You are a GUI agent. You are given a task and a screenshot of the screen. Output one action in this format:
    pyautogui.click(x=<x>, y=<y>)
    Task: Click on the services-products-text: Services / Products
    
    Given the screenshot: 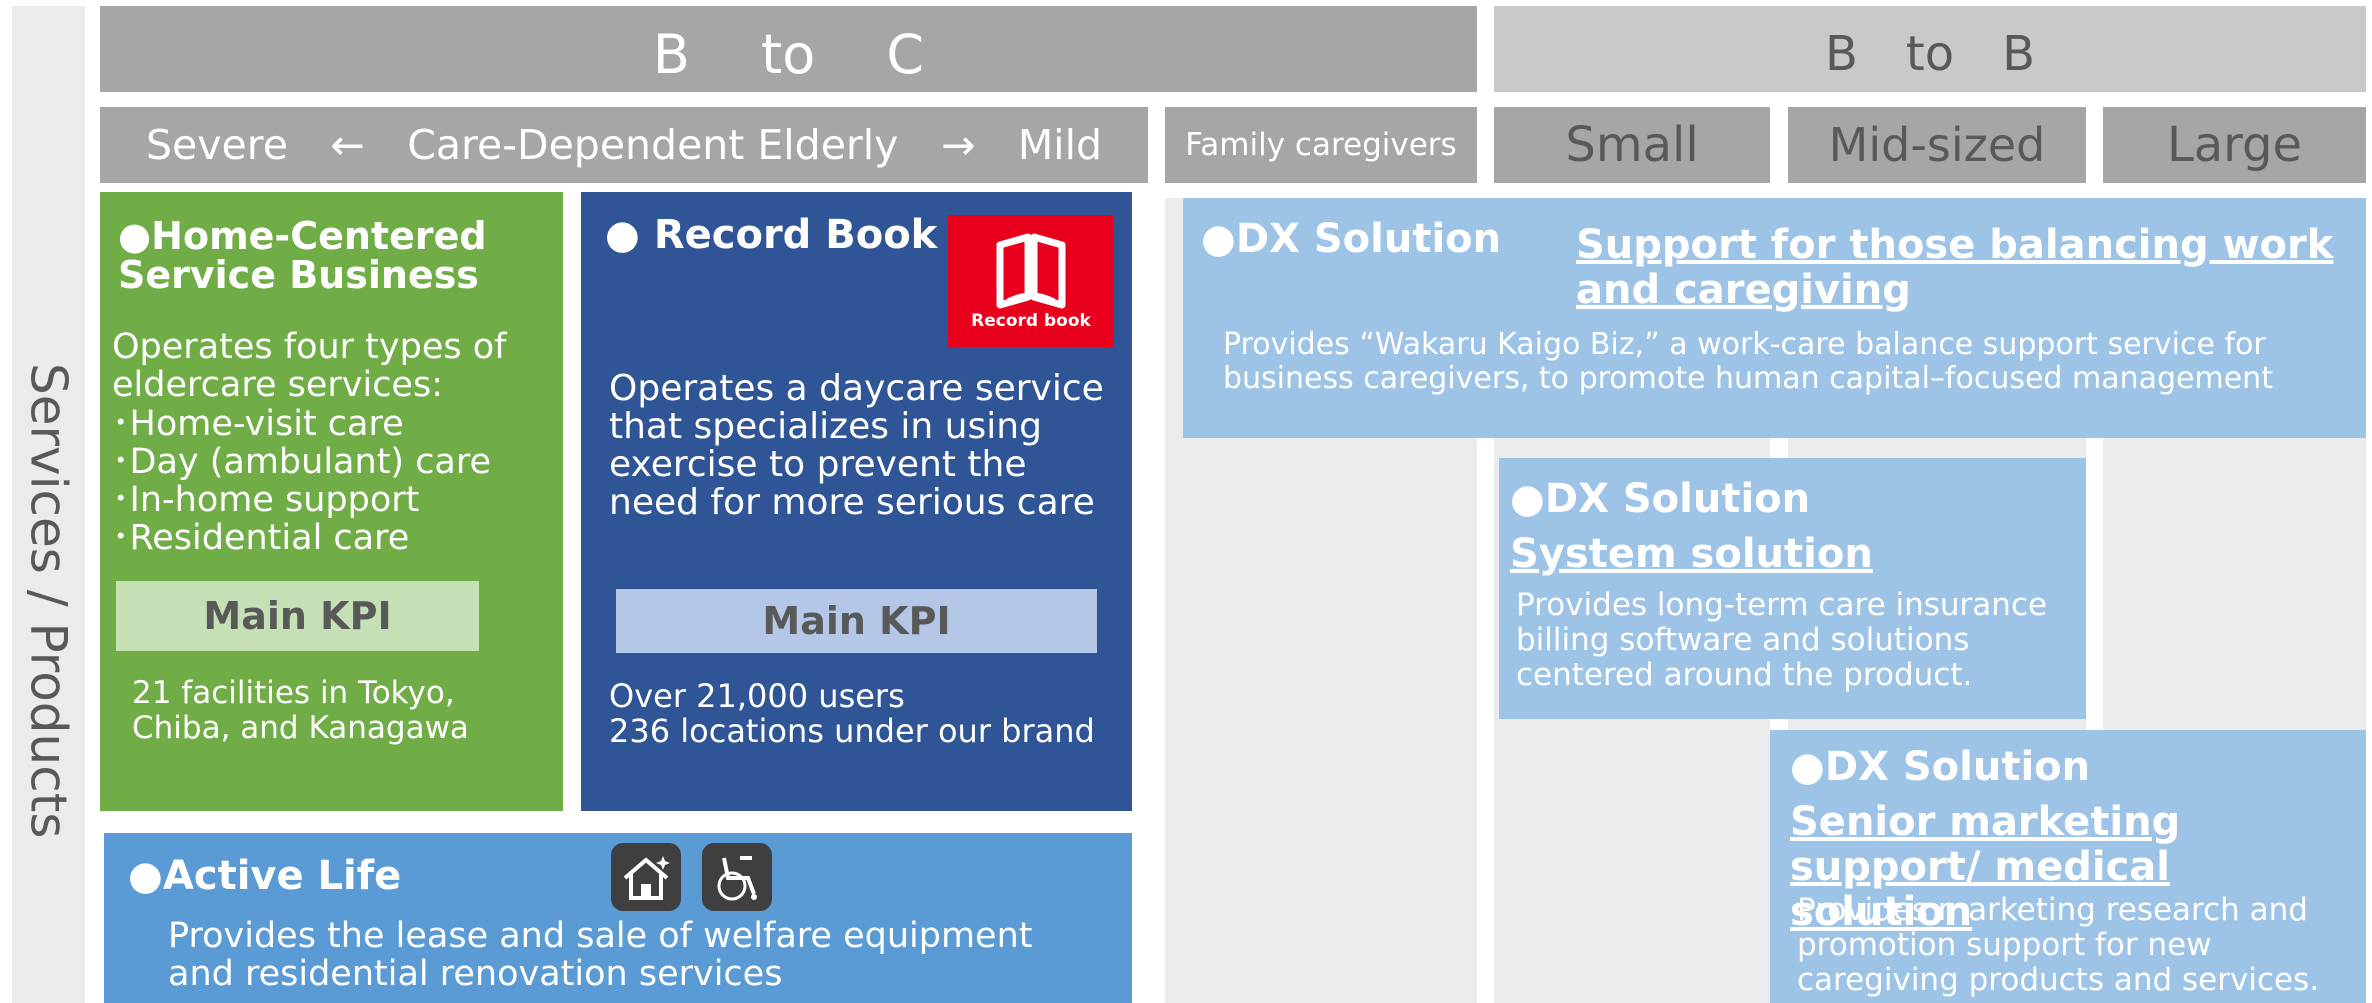 What is the action you would take?
    pyautogui.click(x=48, y=600)
    